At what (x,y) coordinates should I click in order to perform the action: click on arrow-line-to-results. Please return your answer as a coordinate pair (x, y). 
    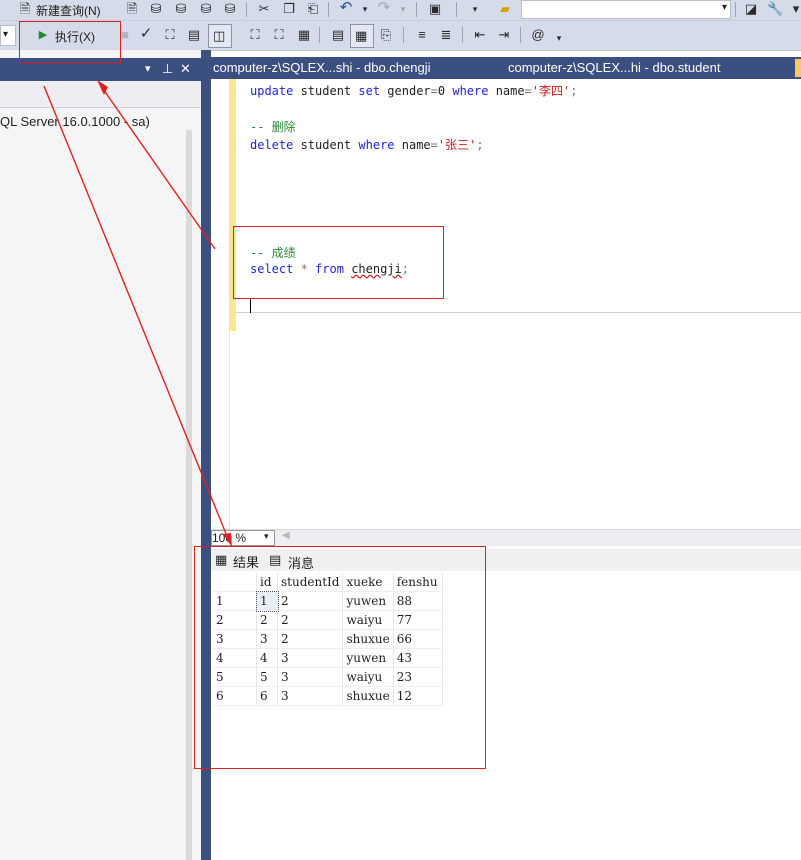
    Looking at the image, I should click on (136, 313).